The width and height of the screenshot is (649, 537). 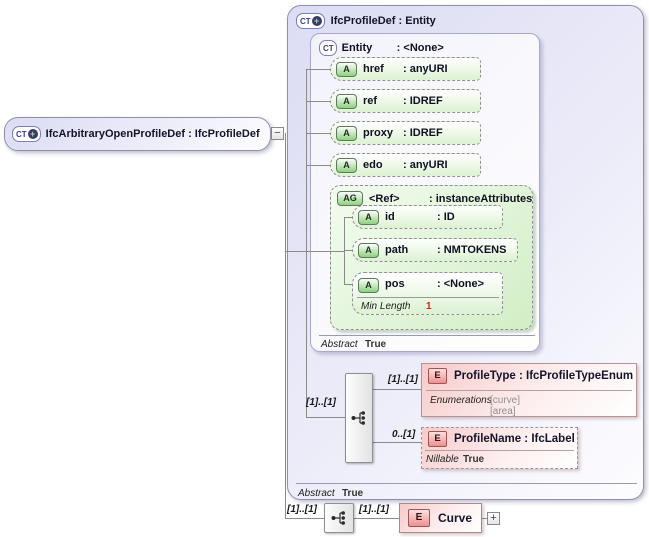 I want to click on min-length-facet-value: 1, so click(x=429, y=306).